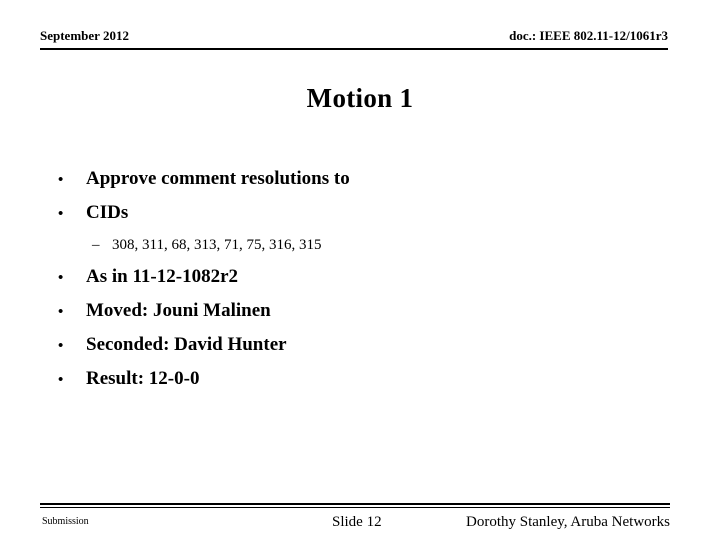 The width and height of the screenshot is (720, 540). I want to click on bullet-text: CIDs, so click(107, 212).